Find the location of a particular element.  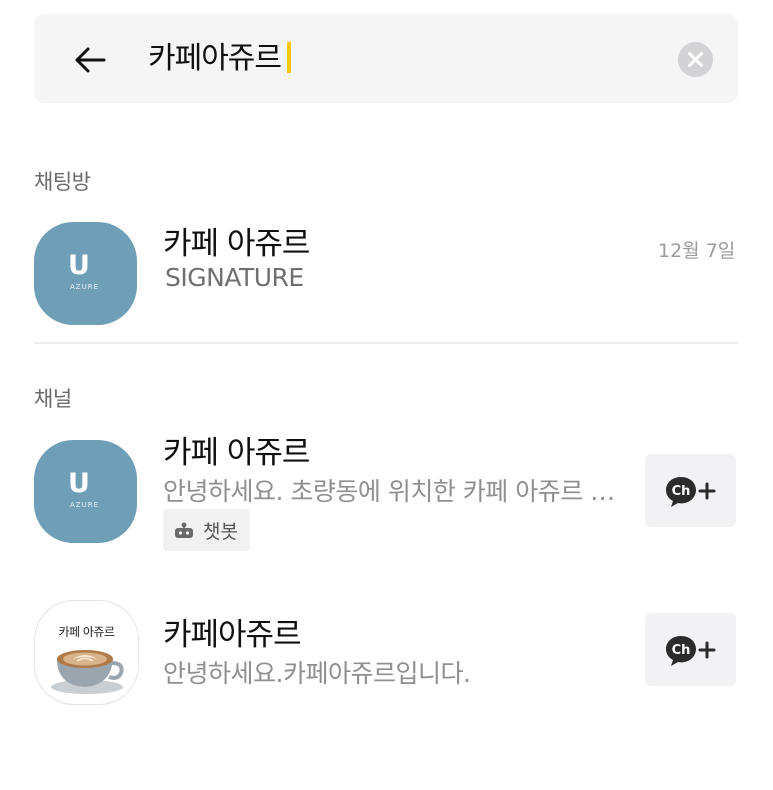

search-bar: 카페아쥬르 is located at coordinates (386, 58).